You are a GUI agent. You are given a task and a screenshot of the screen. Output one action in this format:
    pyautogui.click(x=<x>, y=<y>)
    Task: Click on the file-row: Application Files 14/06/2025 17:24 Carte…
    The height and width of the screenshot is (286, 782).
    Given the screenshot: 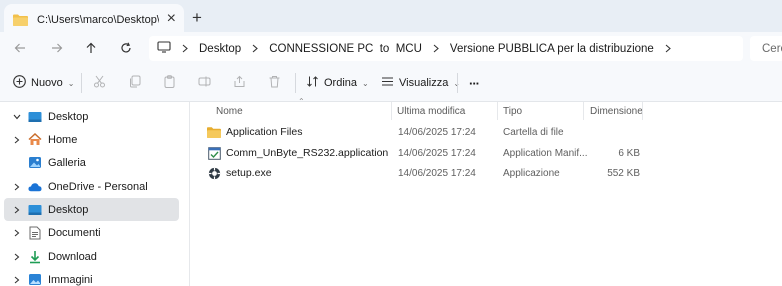 What is the action you would take?
    pyautogui.click(x=430, y=132)
    